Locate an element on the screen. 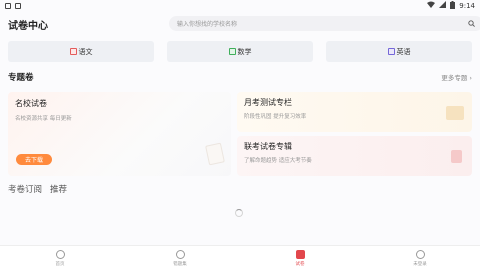 This screenshot has width=480, height=270. battery-icon is located at coordinates (453, 5).